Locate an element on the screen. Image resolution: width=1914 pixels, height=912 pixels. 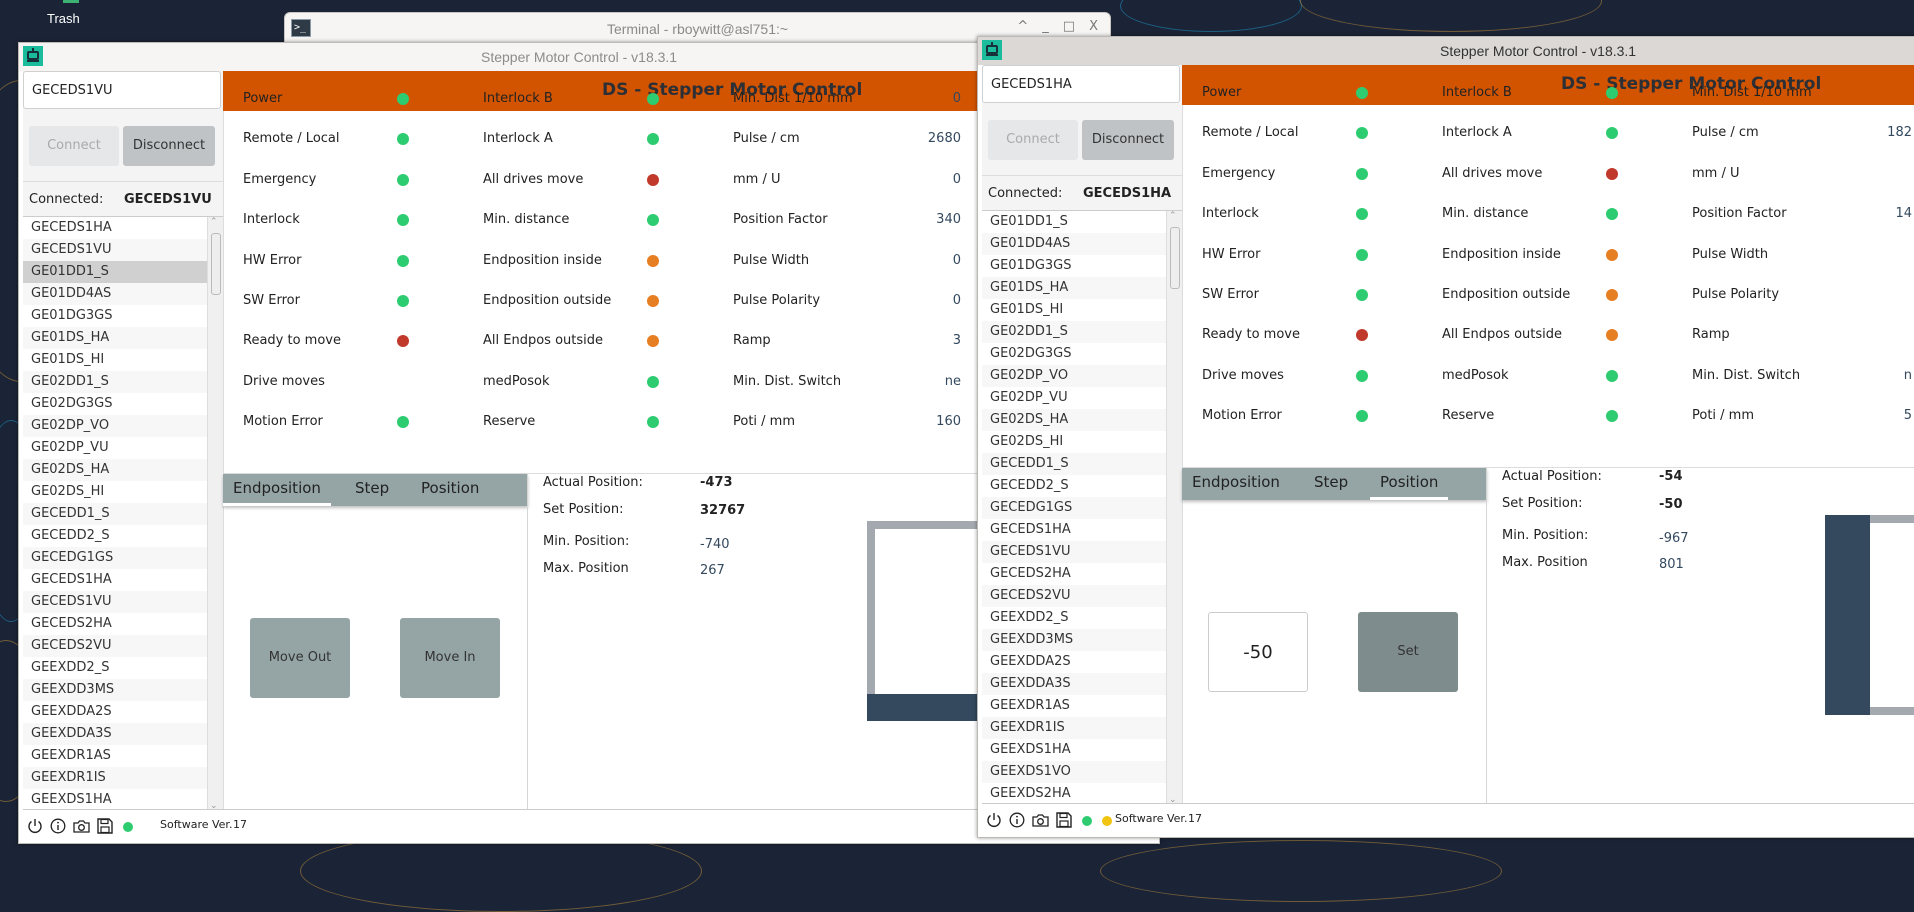
set-position-value: 32767 is located at coordinates (723, 510).